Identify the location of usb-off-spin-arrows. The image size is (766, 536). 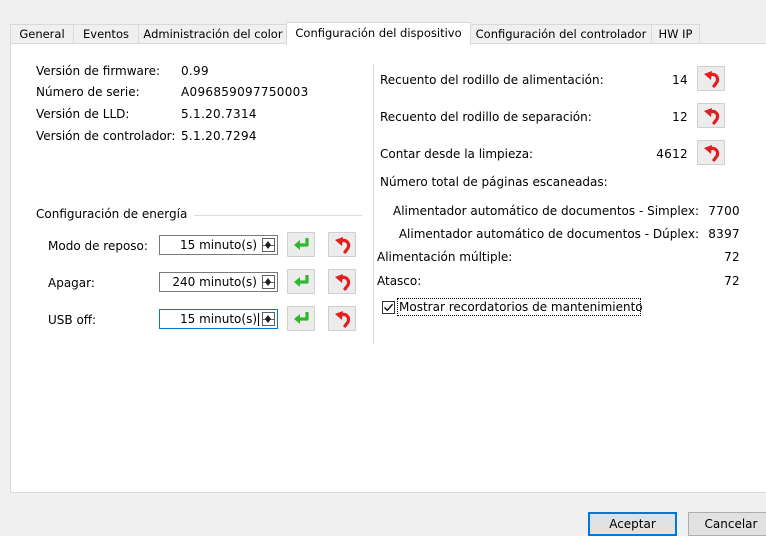
(268, 319).